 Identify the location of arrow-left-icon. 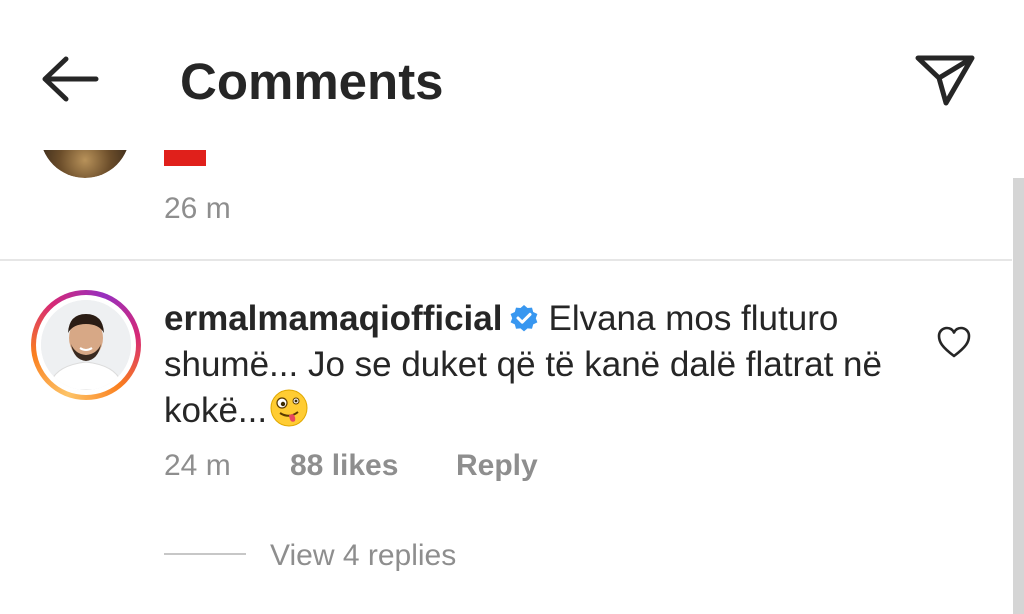
(70, 79).